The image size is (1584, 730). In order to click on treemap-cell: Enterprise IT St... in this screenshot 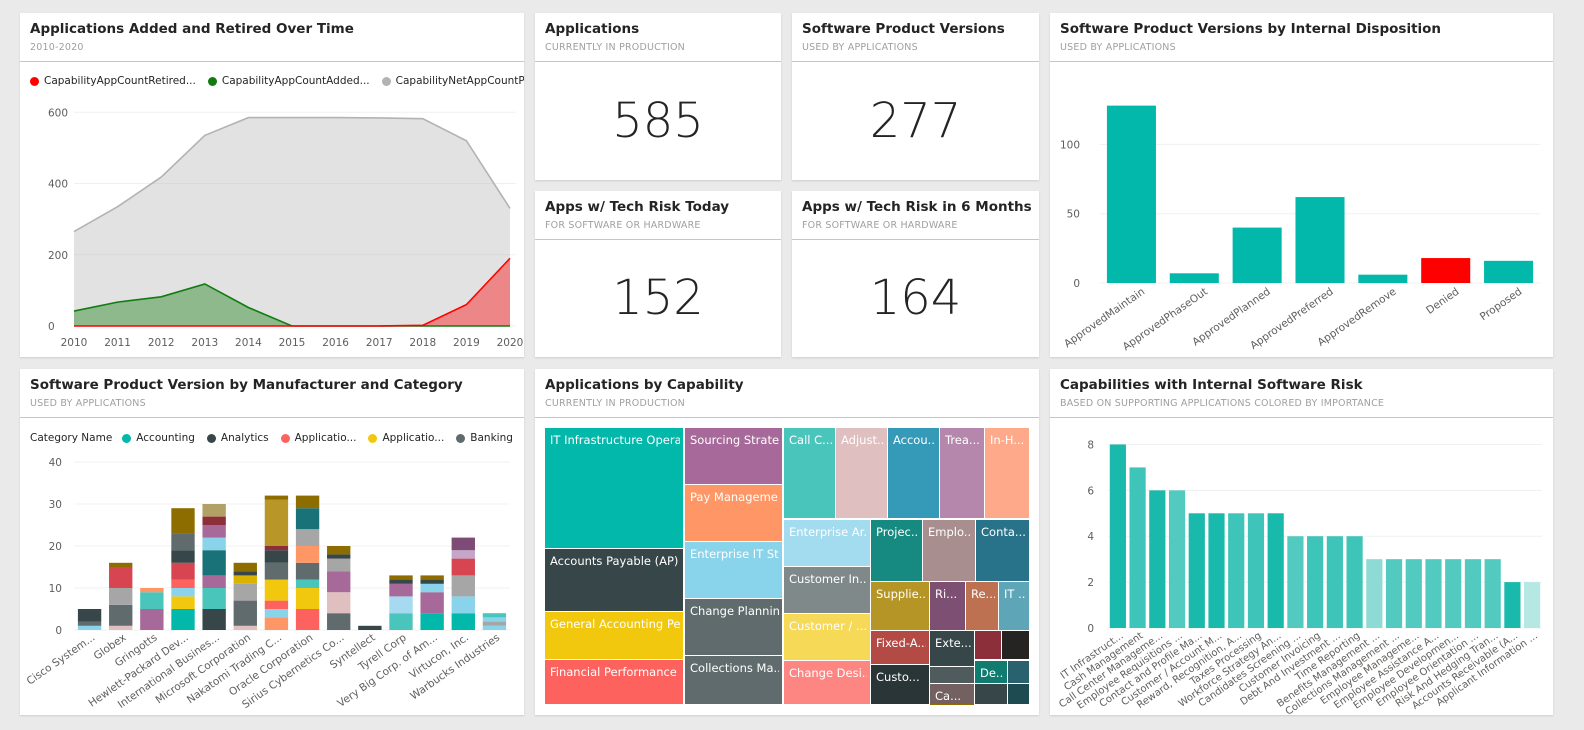, I will do `click(733, 570)`.